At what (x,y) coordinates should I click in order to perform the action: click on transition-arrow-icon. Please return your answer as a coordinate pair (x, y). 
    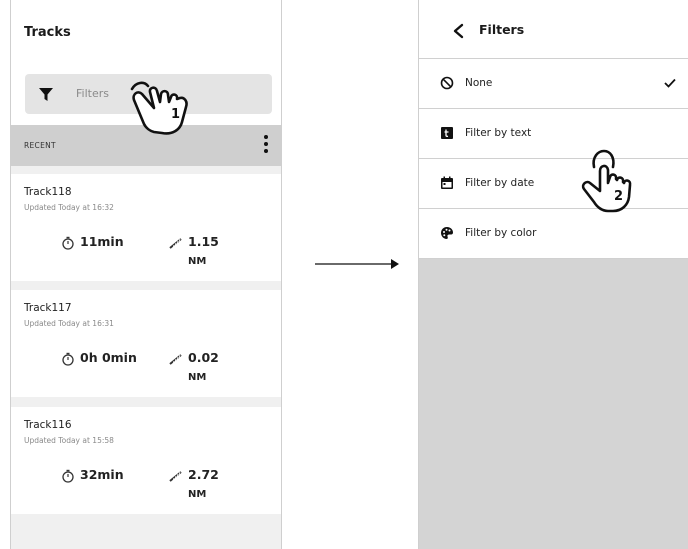
    Looking at the image, I should click on (357, 264).